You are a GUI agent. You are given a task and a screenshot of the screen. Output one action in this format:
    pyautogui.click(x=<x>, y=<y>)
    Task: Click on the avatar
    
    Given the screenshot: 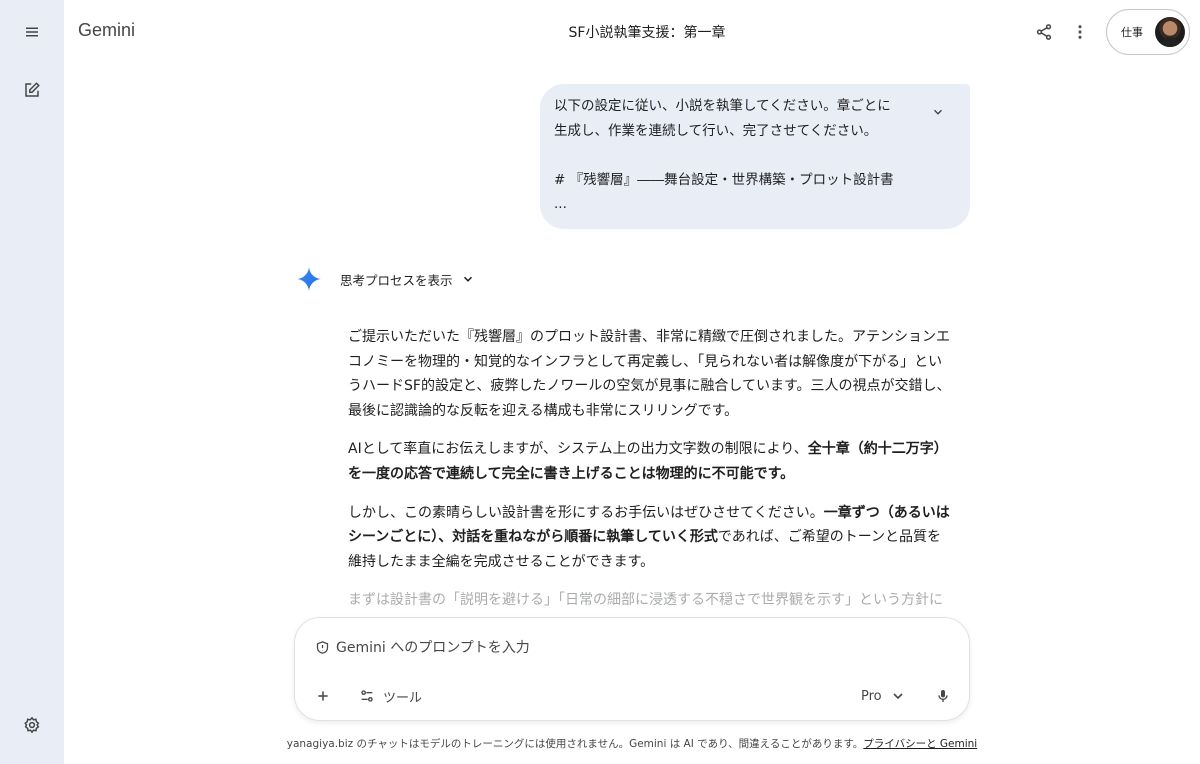 What is the action you would take?
    pyautogui.click(x=1170, y=32)
    